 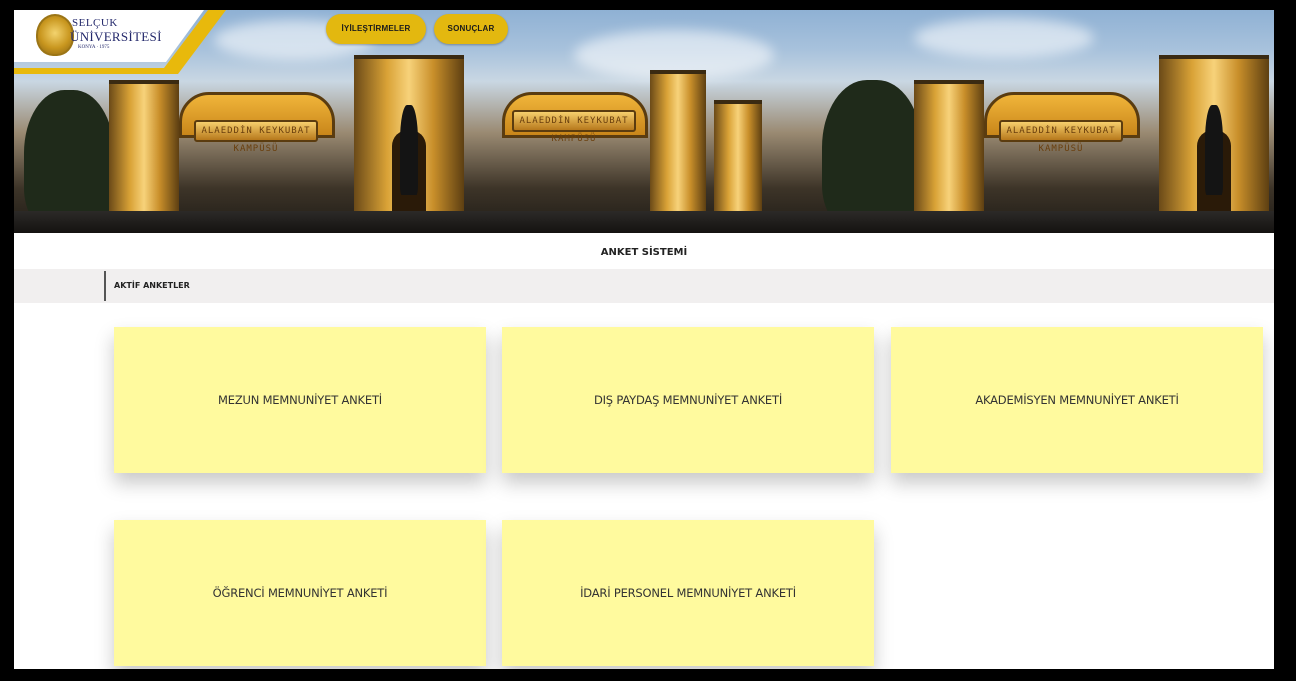 What do you see at coordinates (95, 23) in the screenshot?
I see `logo-text-line1: SELÇUK` at bounding box center [95, 23].